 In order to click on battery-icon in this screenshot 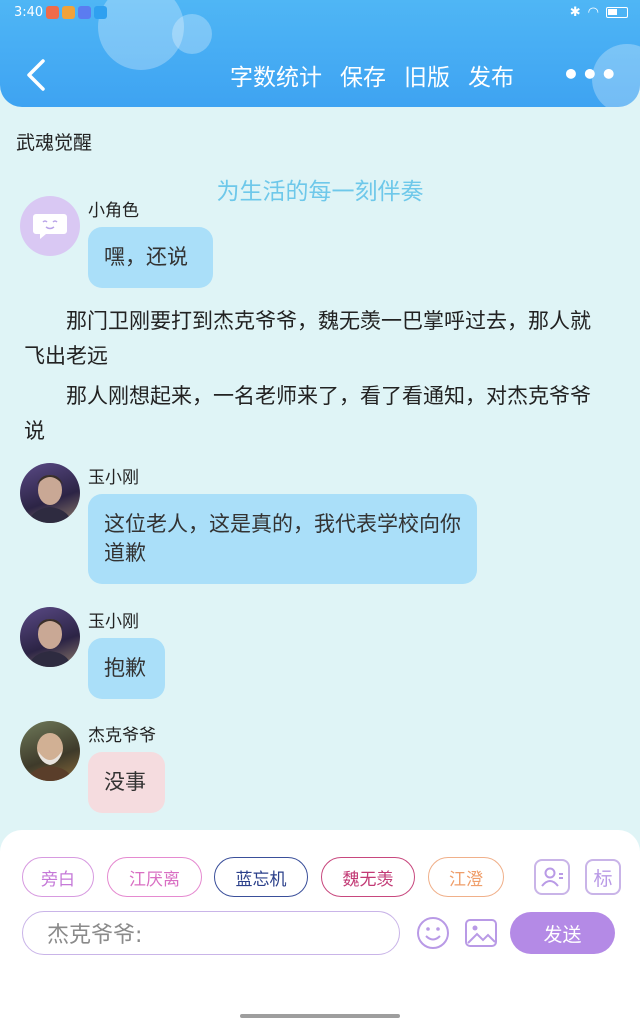, I will do `click(617, 12)`.